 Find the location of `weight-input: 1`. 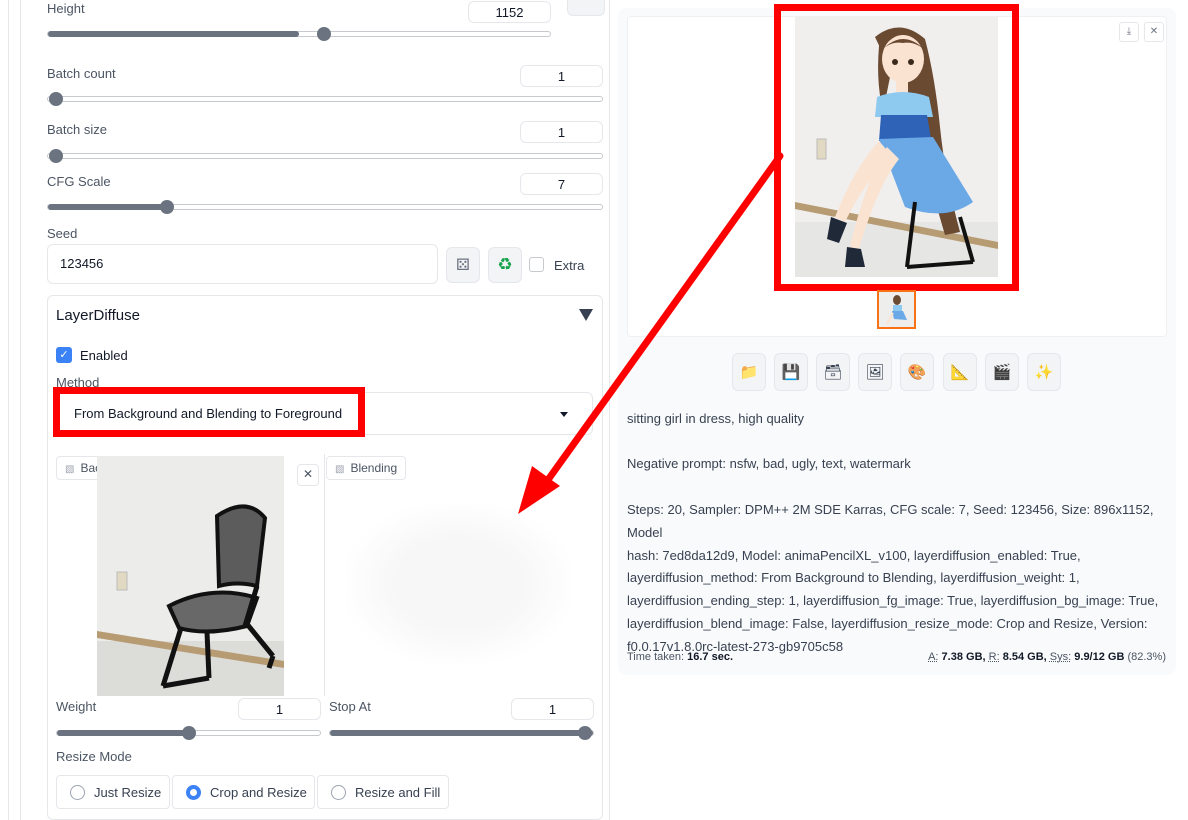

weight-input: 1 is located at coordinates (279, 709).